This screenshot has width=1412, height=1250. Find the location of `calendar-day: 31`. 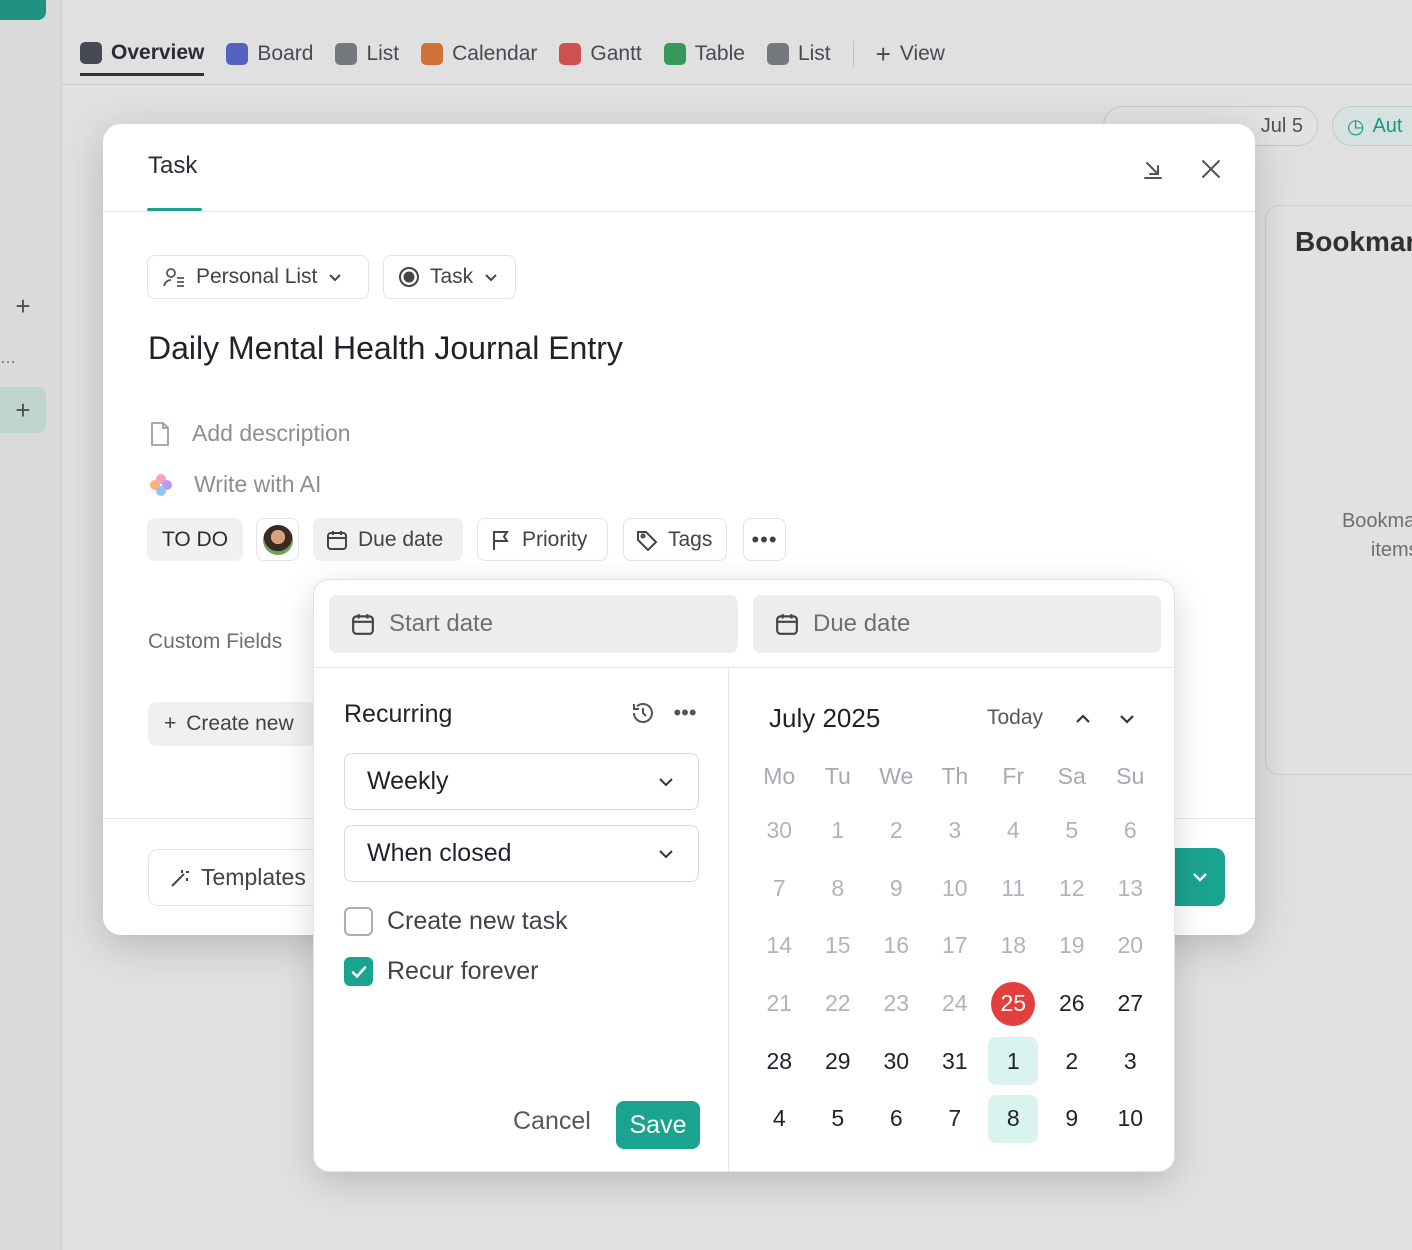

calendar-day: 31 is located at coordinates (955, 1061).